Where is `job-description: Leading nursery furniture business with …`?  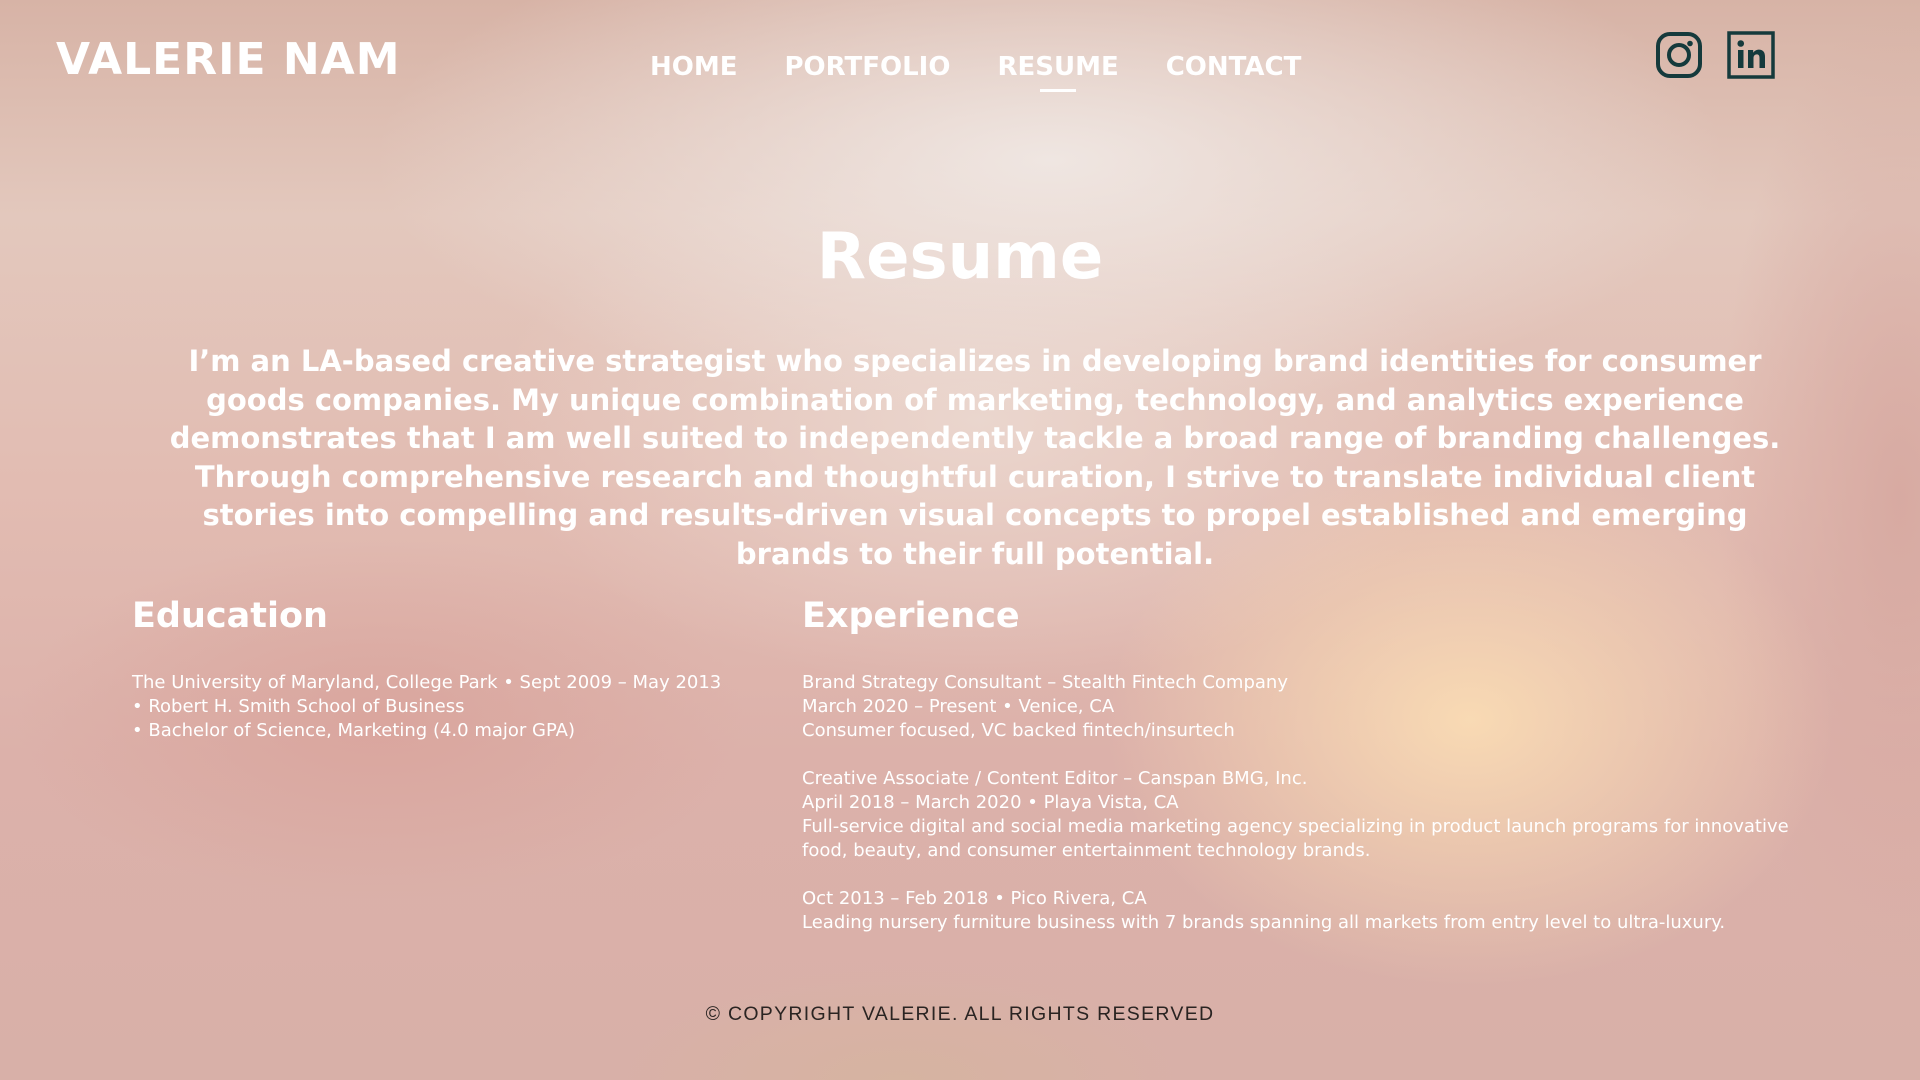
job-description: Leading nursery furniture business with … is located at coordinates (1264, 922).